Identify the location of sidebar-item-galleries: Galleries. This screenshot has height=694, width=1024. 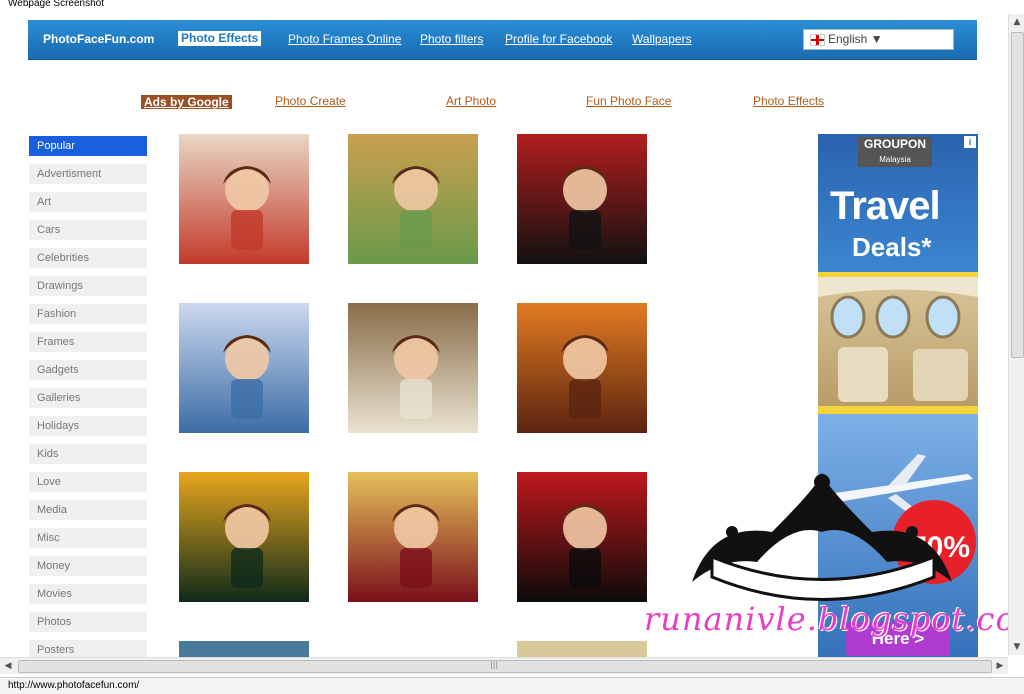
(88, 398).